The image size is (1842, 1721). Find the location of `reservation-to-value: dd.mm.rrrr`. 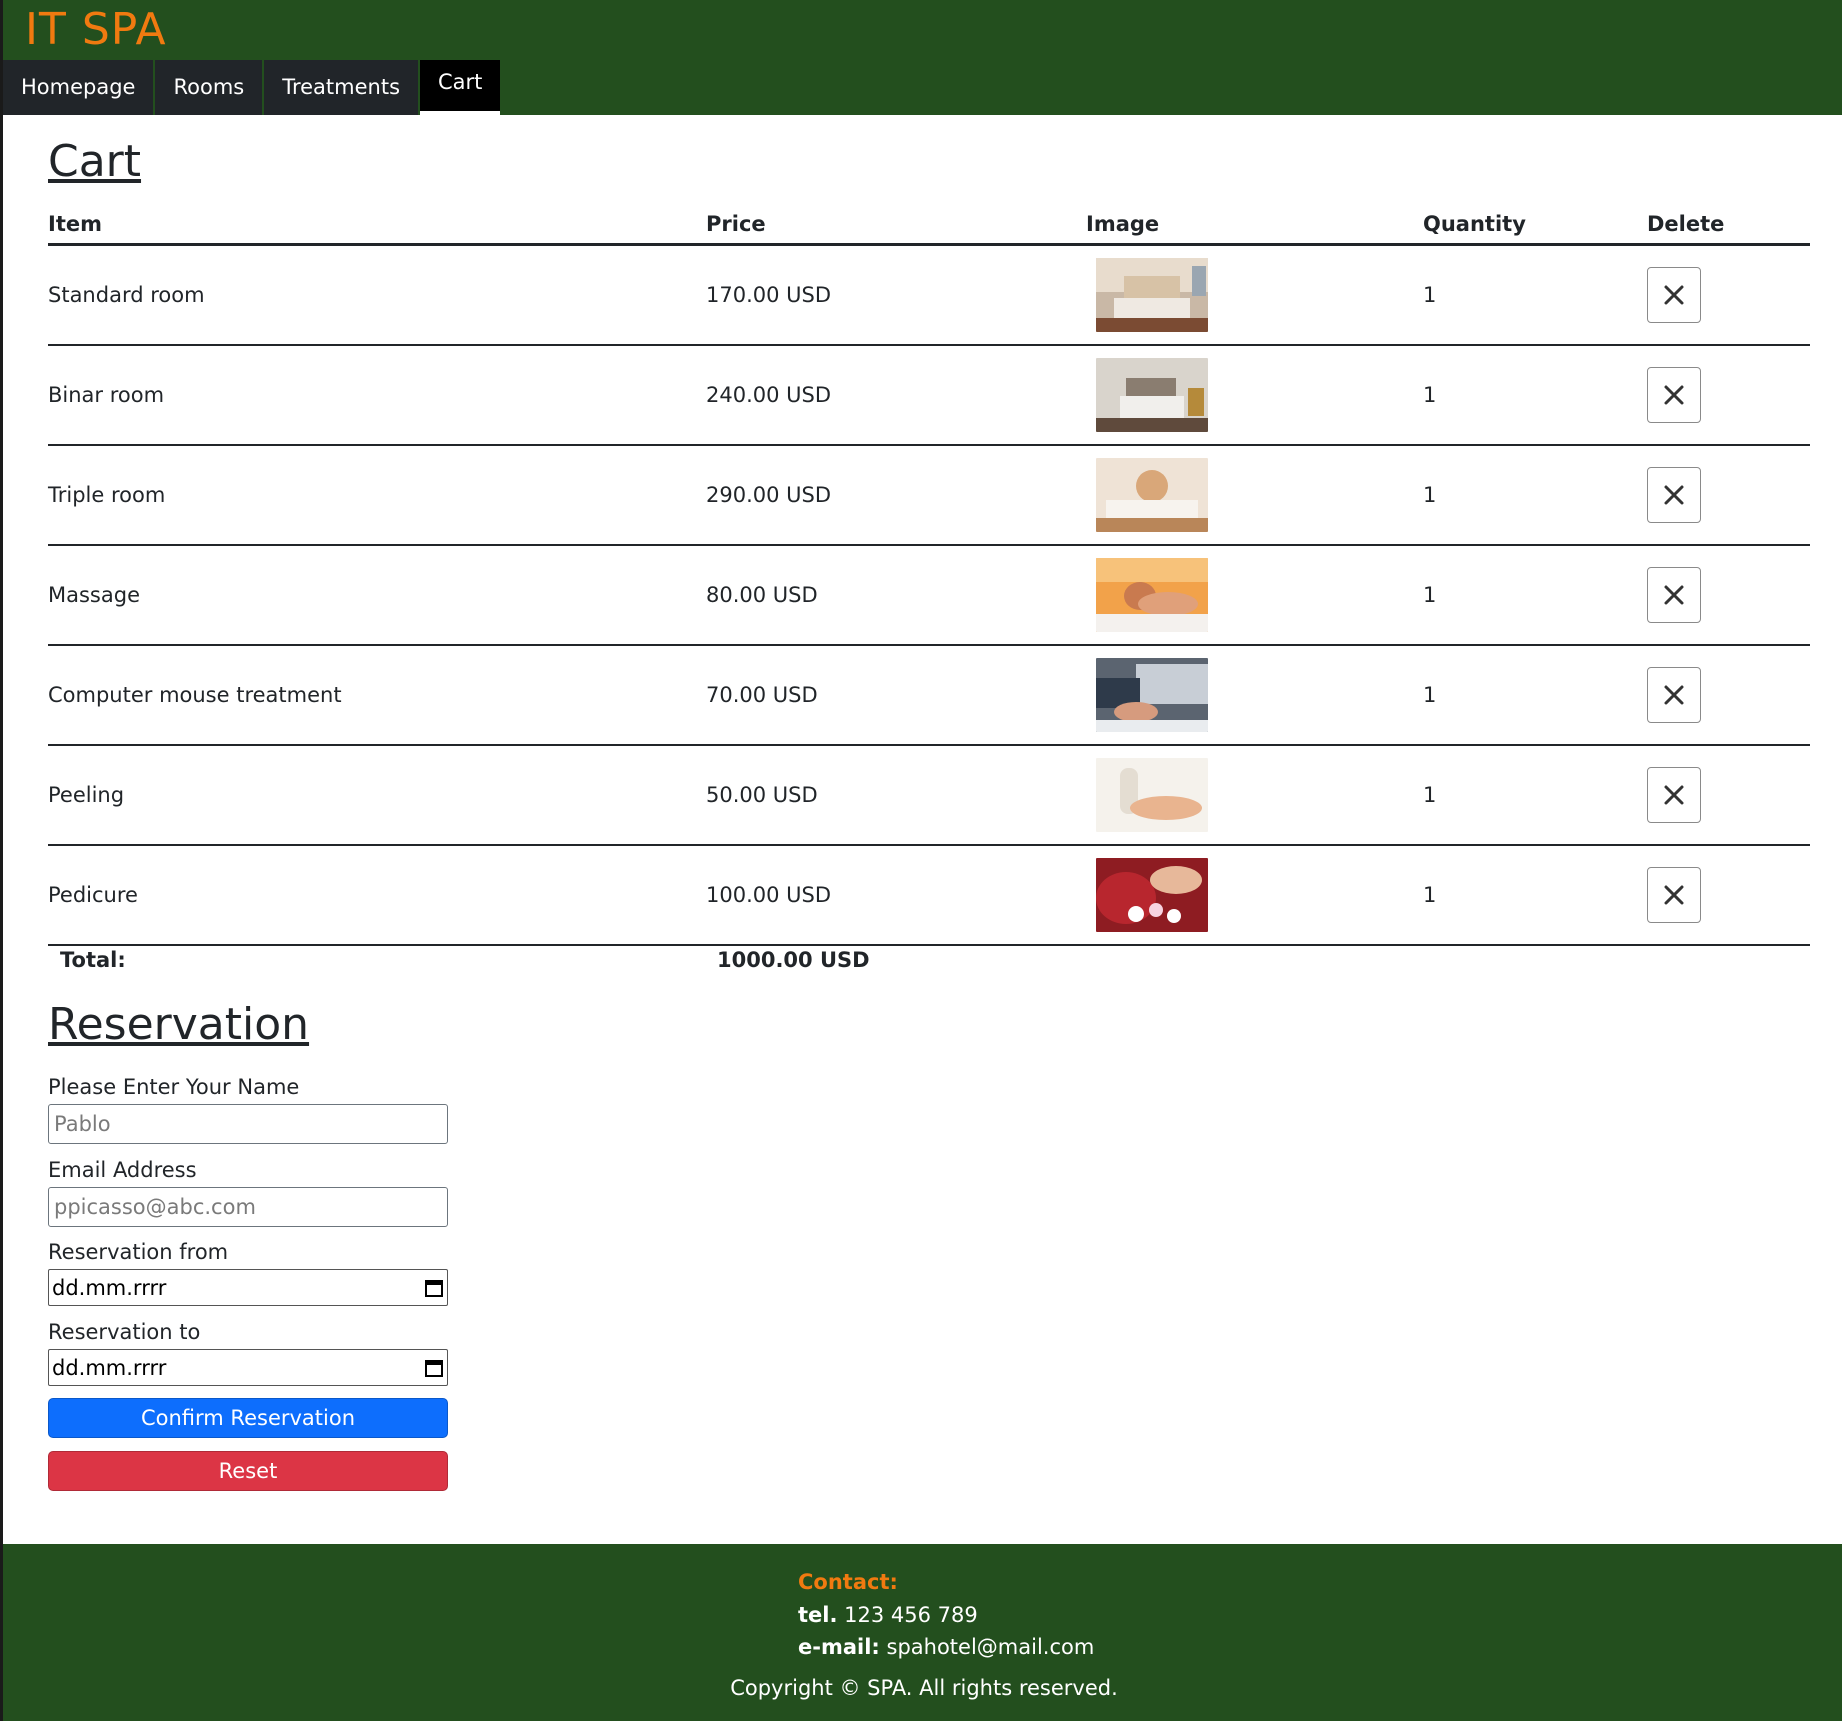

reservation-to-value: dd.mm.rrrr is located at coordinates (109, 1367).